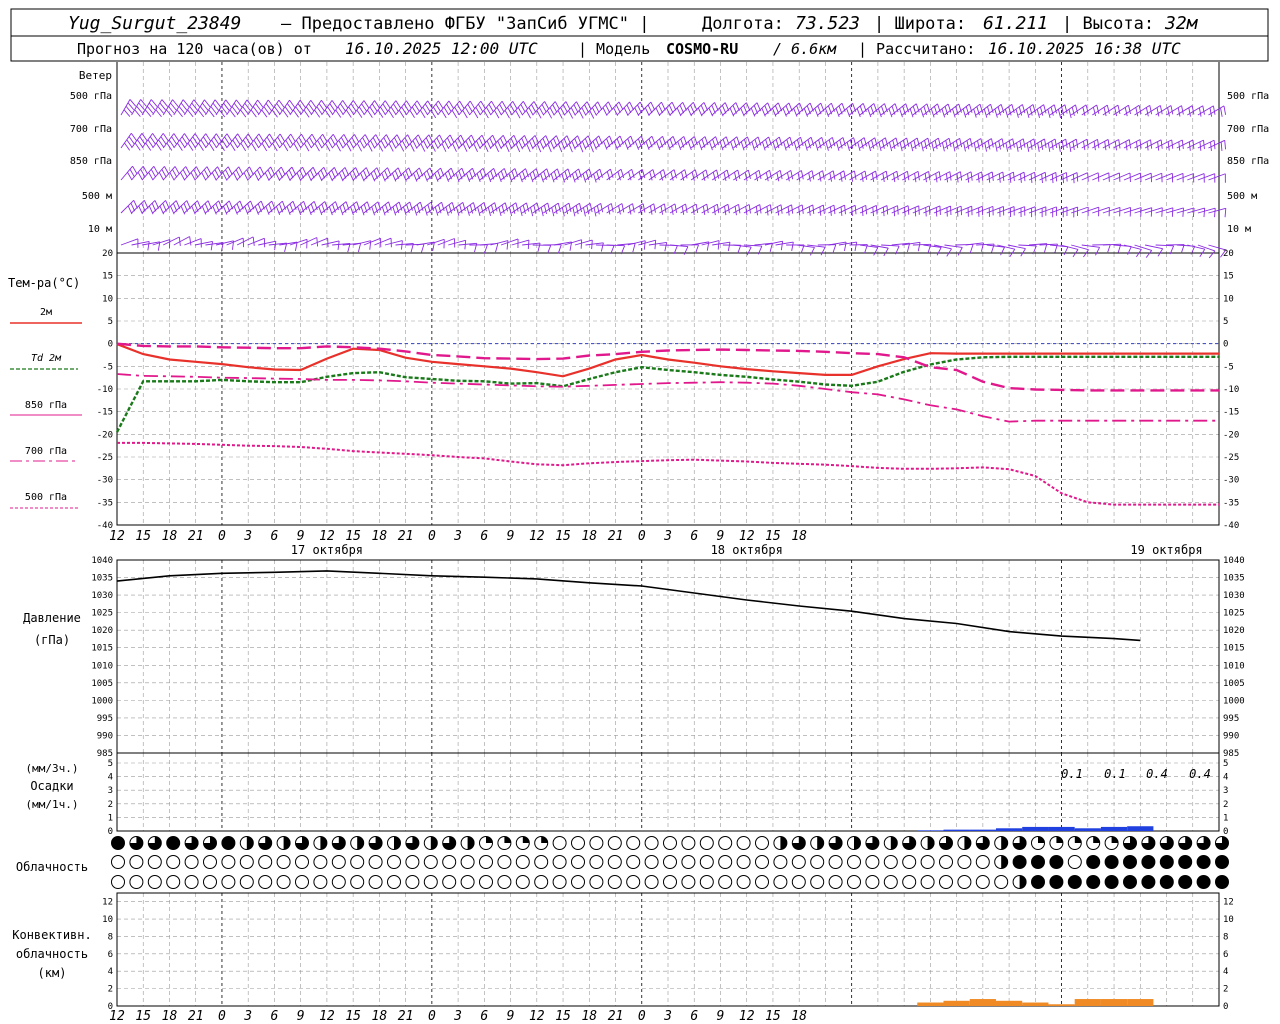 This screenshot has height=1024, width=1280. What do you see at coordinates (327, 536) in the screenshot?
I see `hour-label: 12` at bounding box center [327, 536].